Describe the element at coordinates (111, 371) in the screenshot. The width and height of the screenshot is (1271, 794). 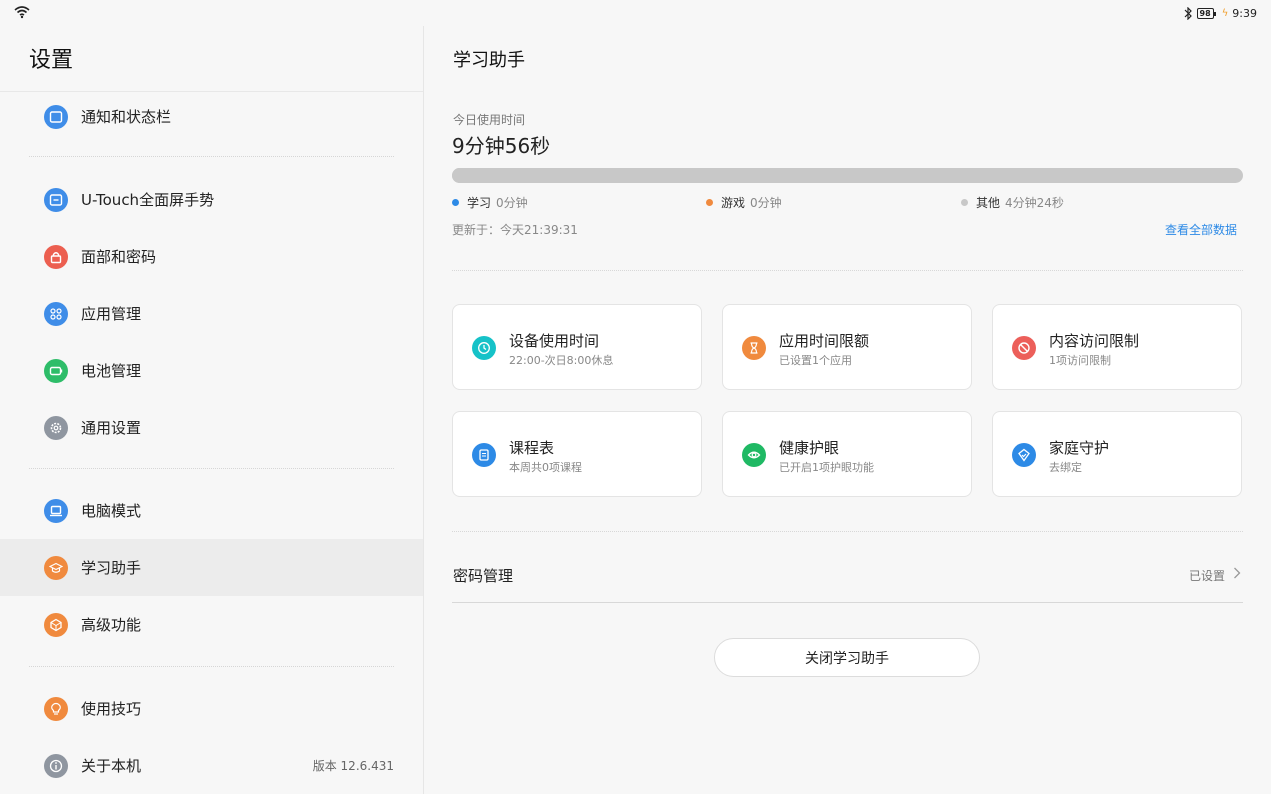
I see `sidebar-item-label: 电池管理` at that location.